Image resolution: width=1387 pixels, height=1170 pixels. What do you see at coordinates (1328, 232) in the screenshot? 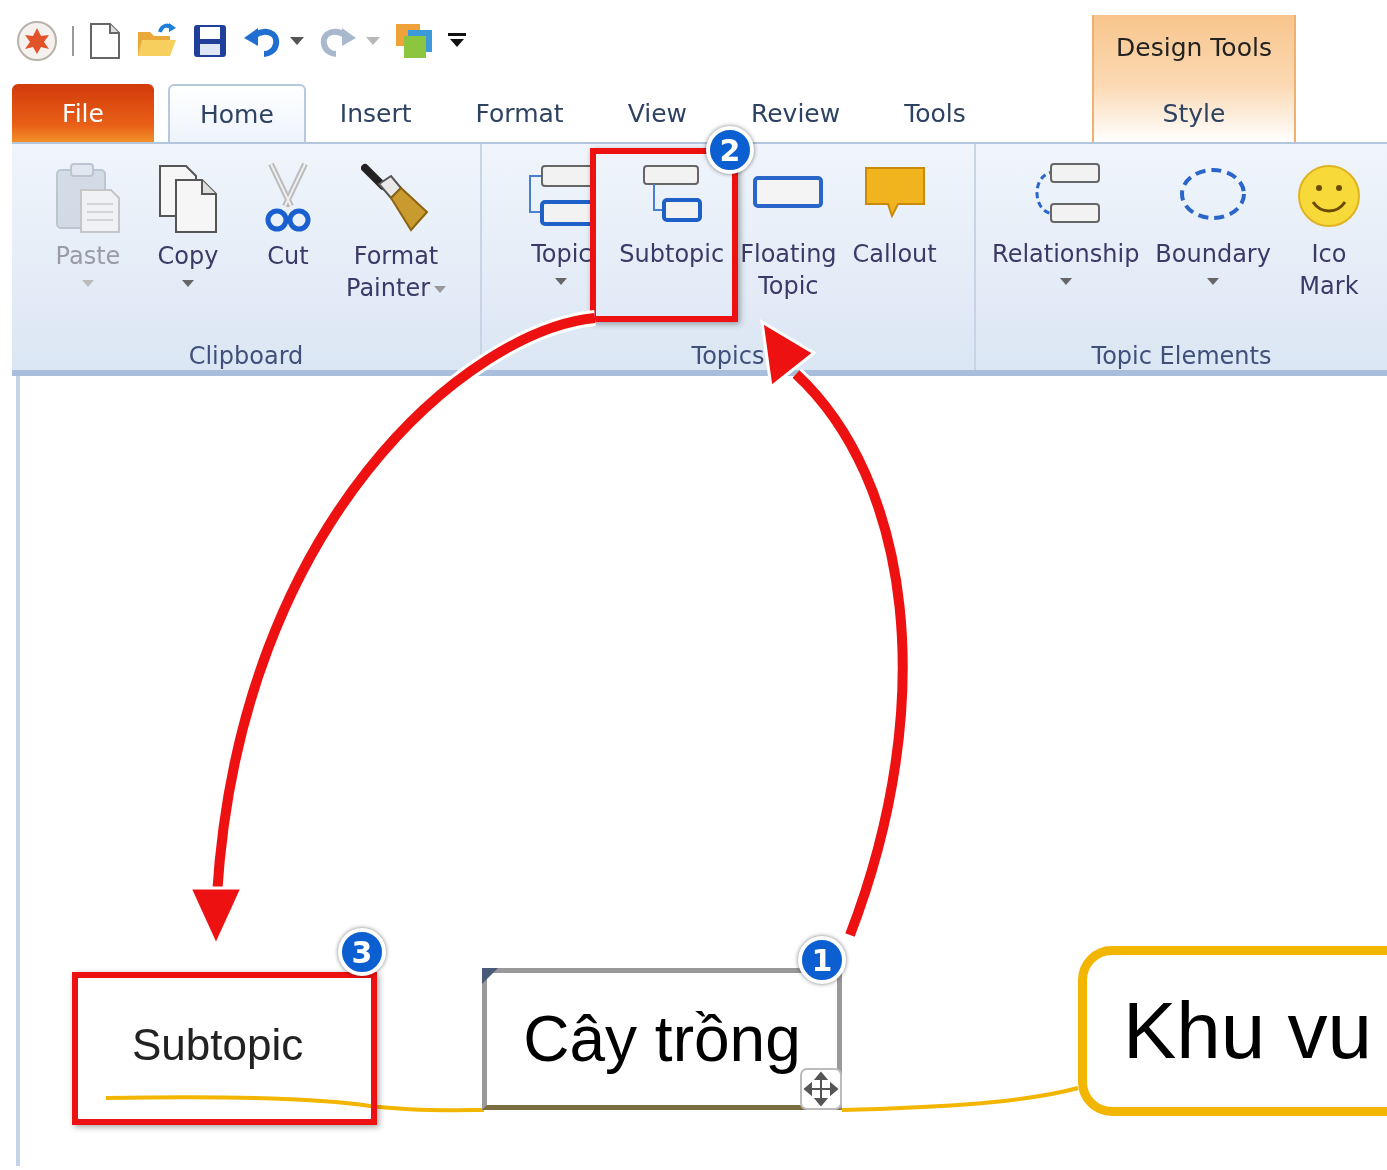
I see `ribbon-button: Ico Mark` at bounding box center [1328, 232].